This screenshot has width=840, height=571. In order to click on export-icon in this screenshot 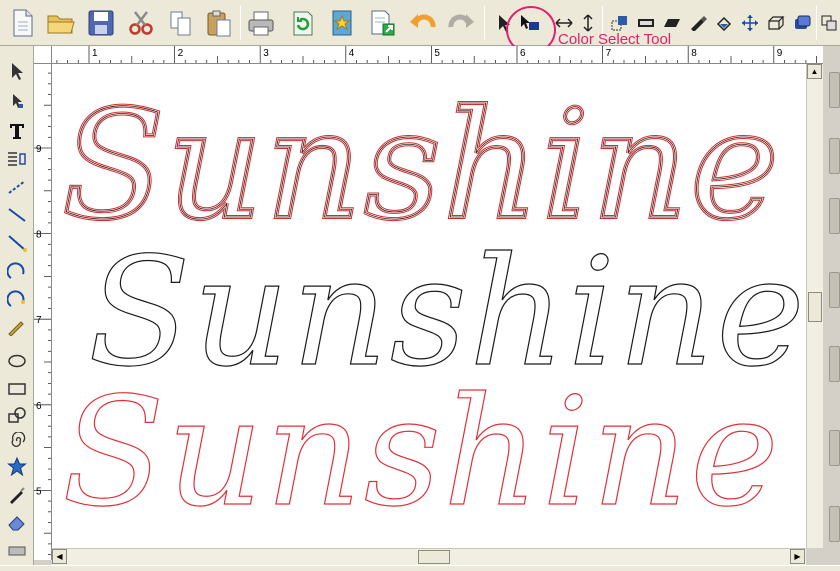, I will do `click(383, 23)`.